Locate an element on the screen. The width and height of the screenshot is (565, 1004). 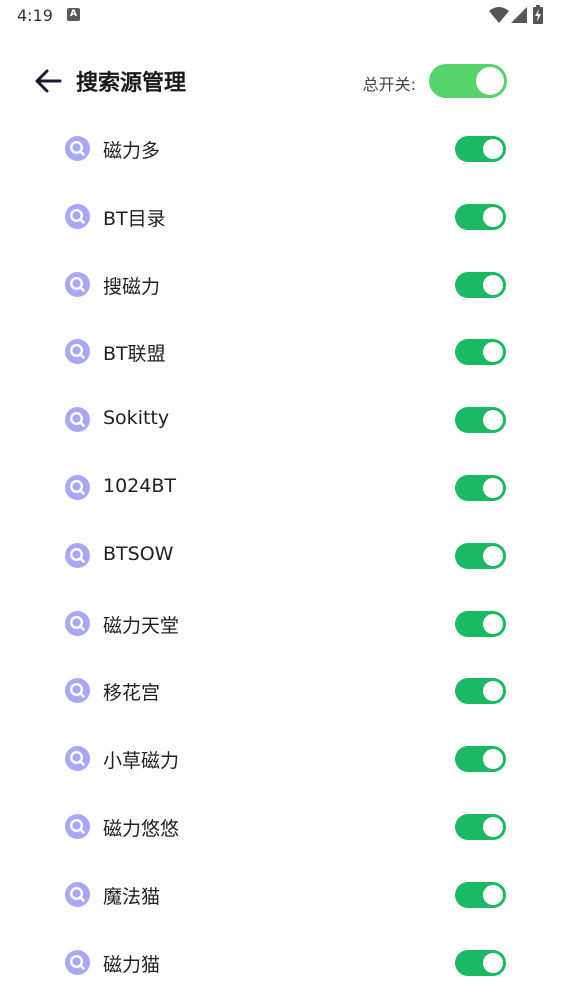
source-label: 磁力天堂 is located at coordinates (141, 625).